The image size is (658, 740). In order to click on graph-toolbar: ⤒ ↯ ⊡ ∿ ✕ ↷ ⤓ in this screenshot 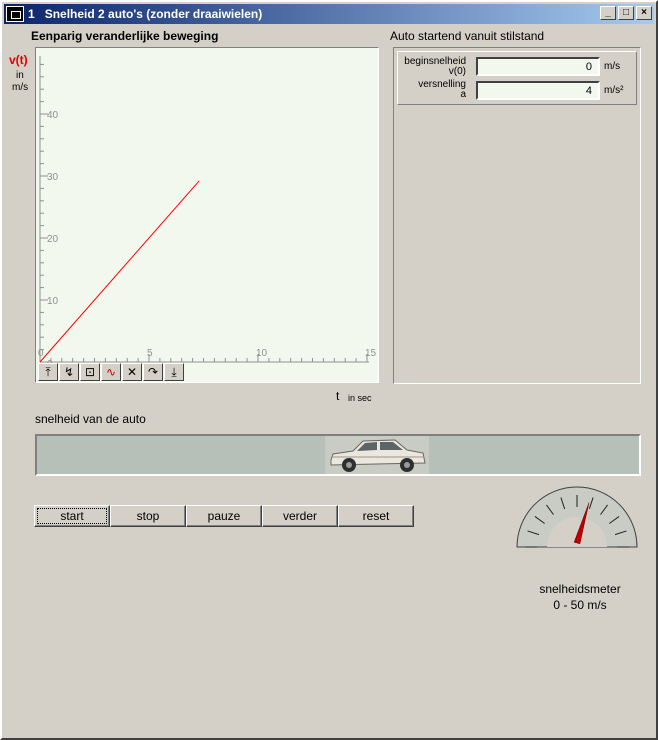, I will do `click(111, 372)`.